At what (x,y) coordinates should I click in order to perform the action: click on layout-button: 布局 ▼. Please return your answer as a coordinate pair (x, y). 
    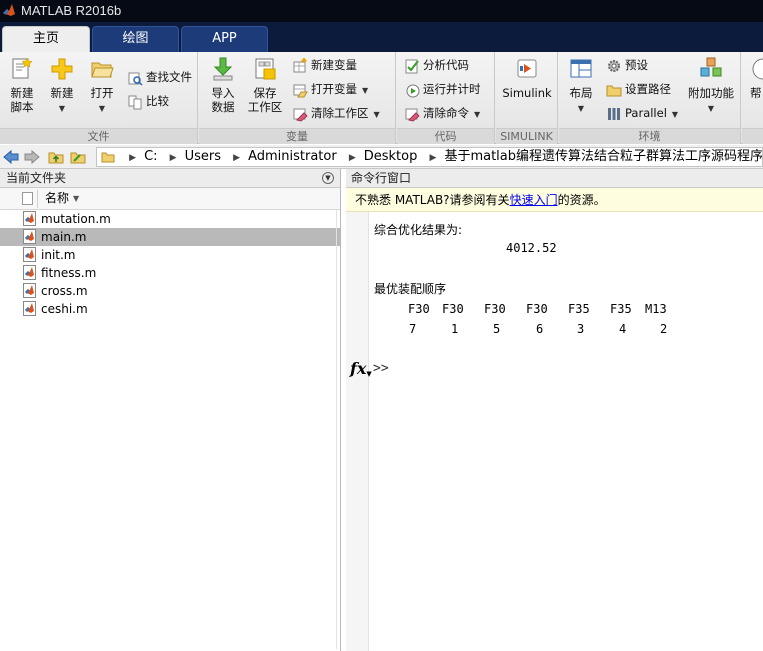
    Looking at the image, I should click on (581, 86).